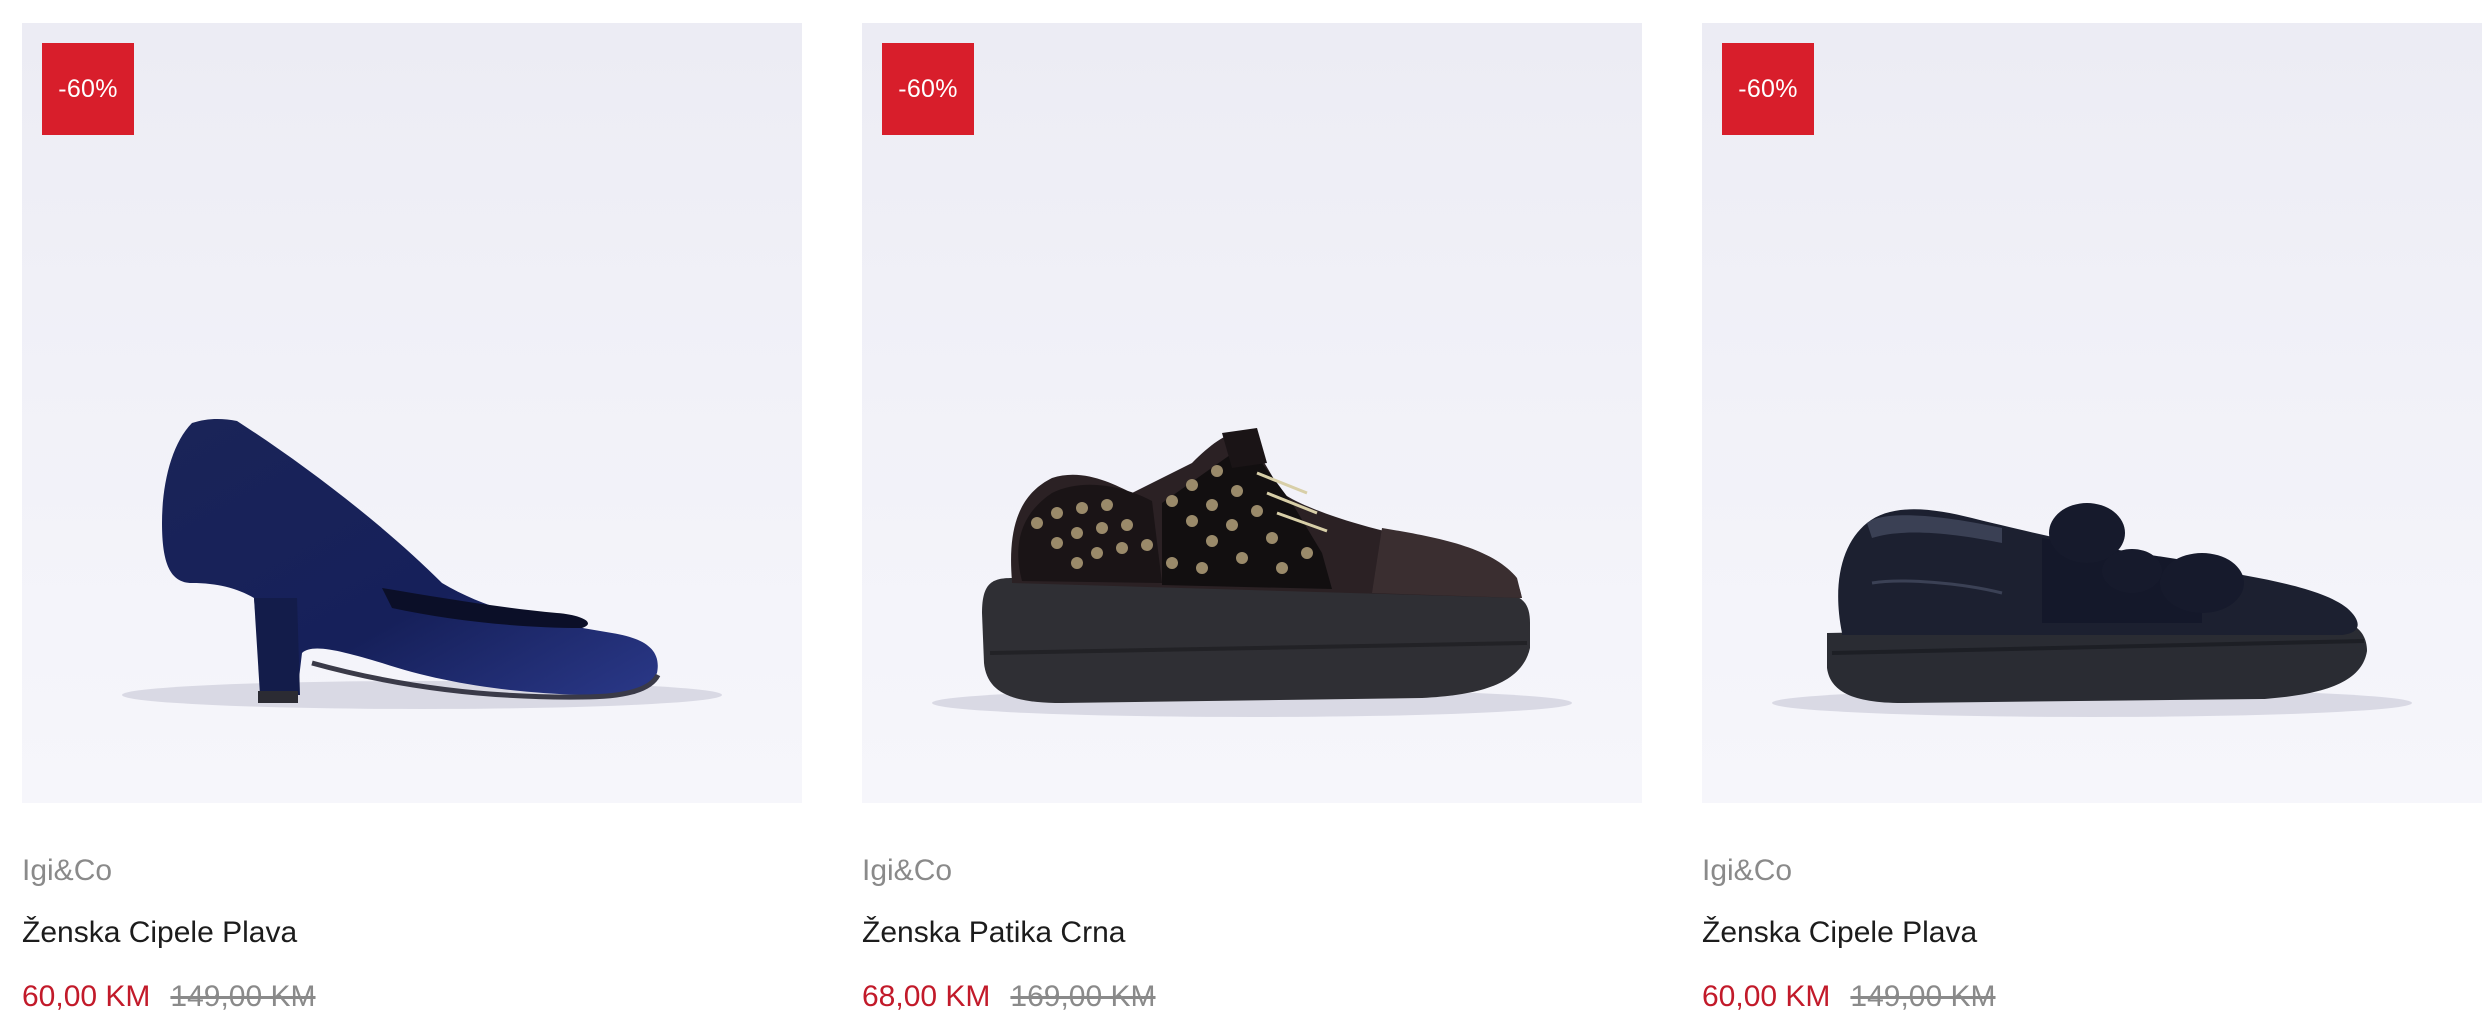  Describe the element at coordinates (1083, 996) in the screenshot. I see `original-price: 169,00 KM` at that location.